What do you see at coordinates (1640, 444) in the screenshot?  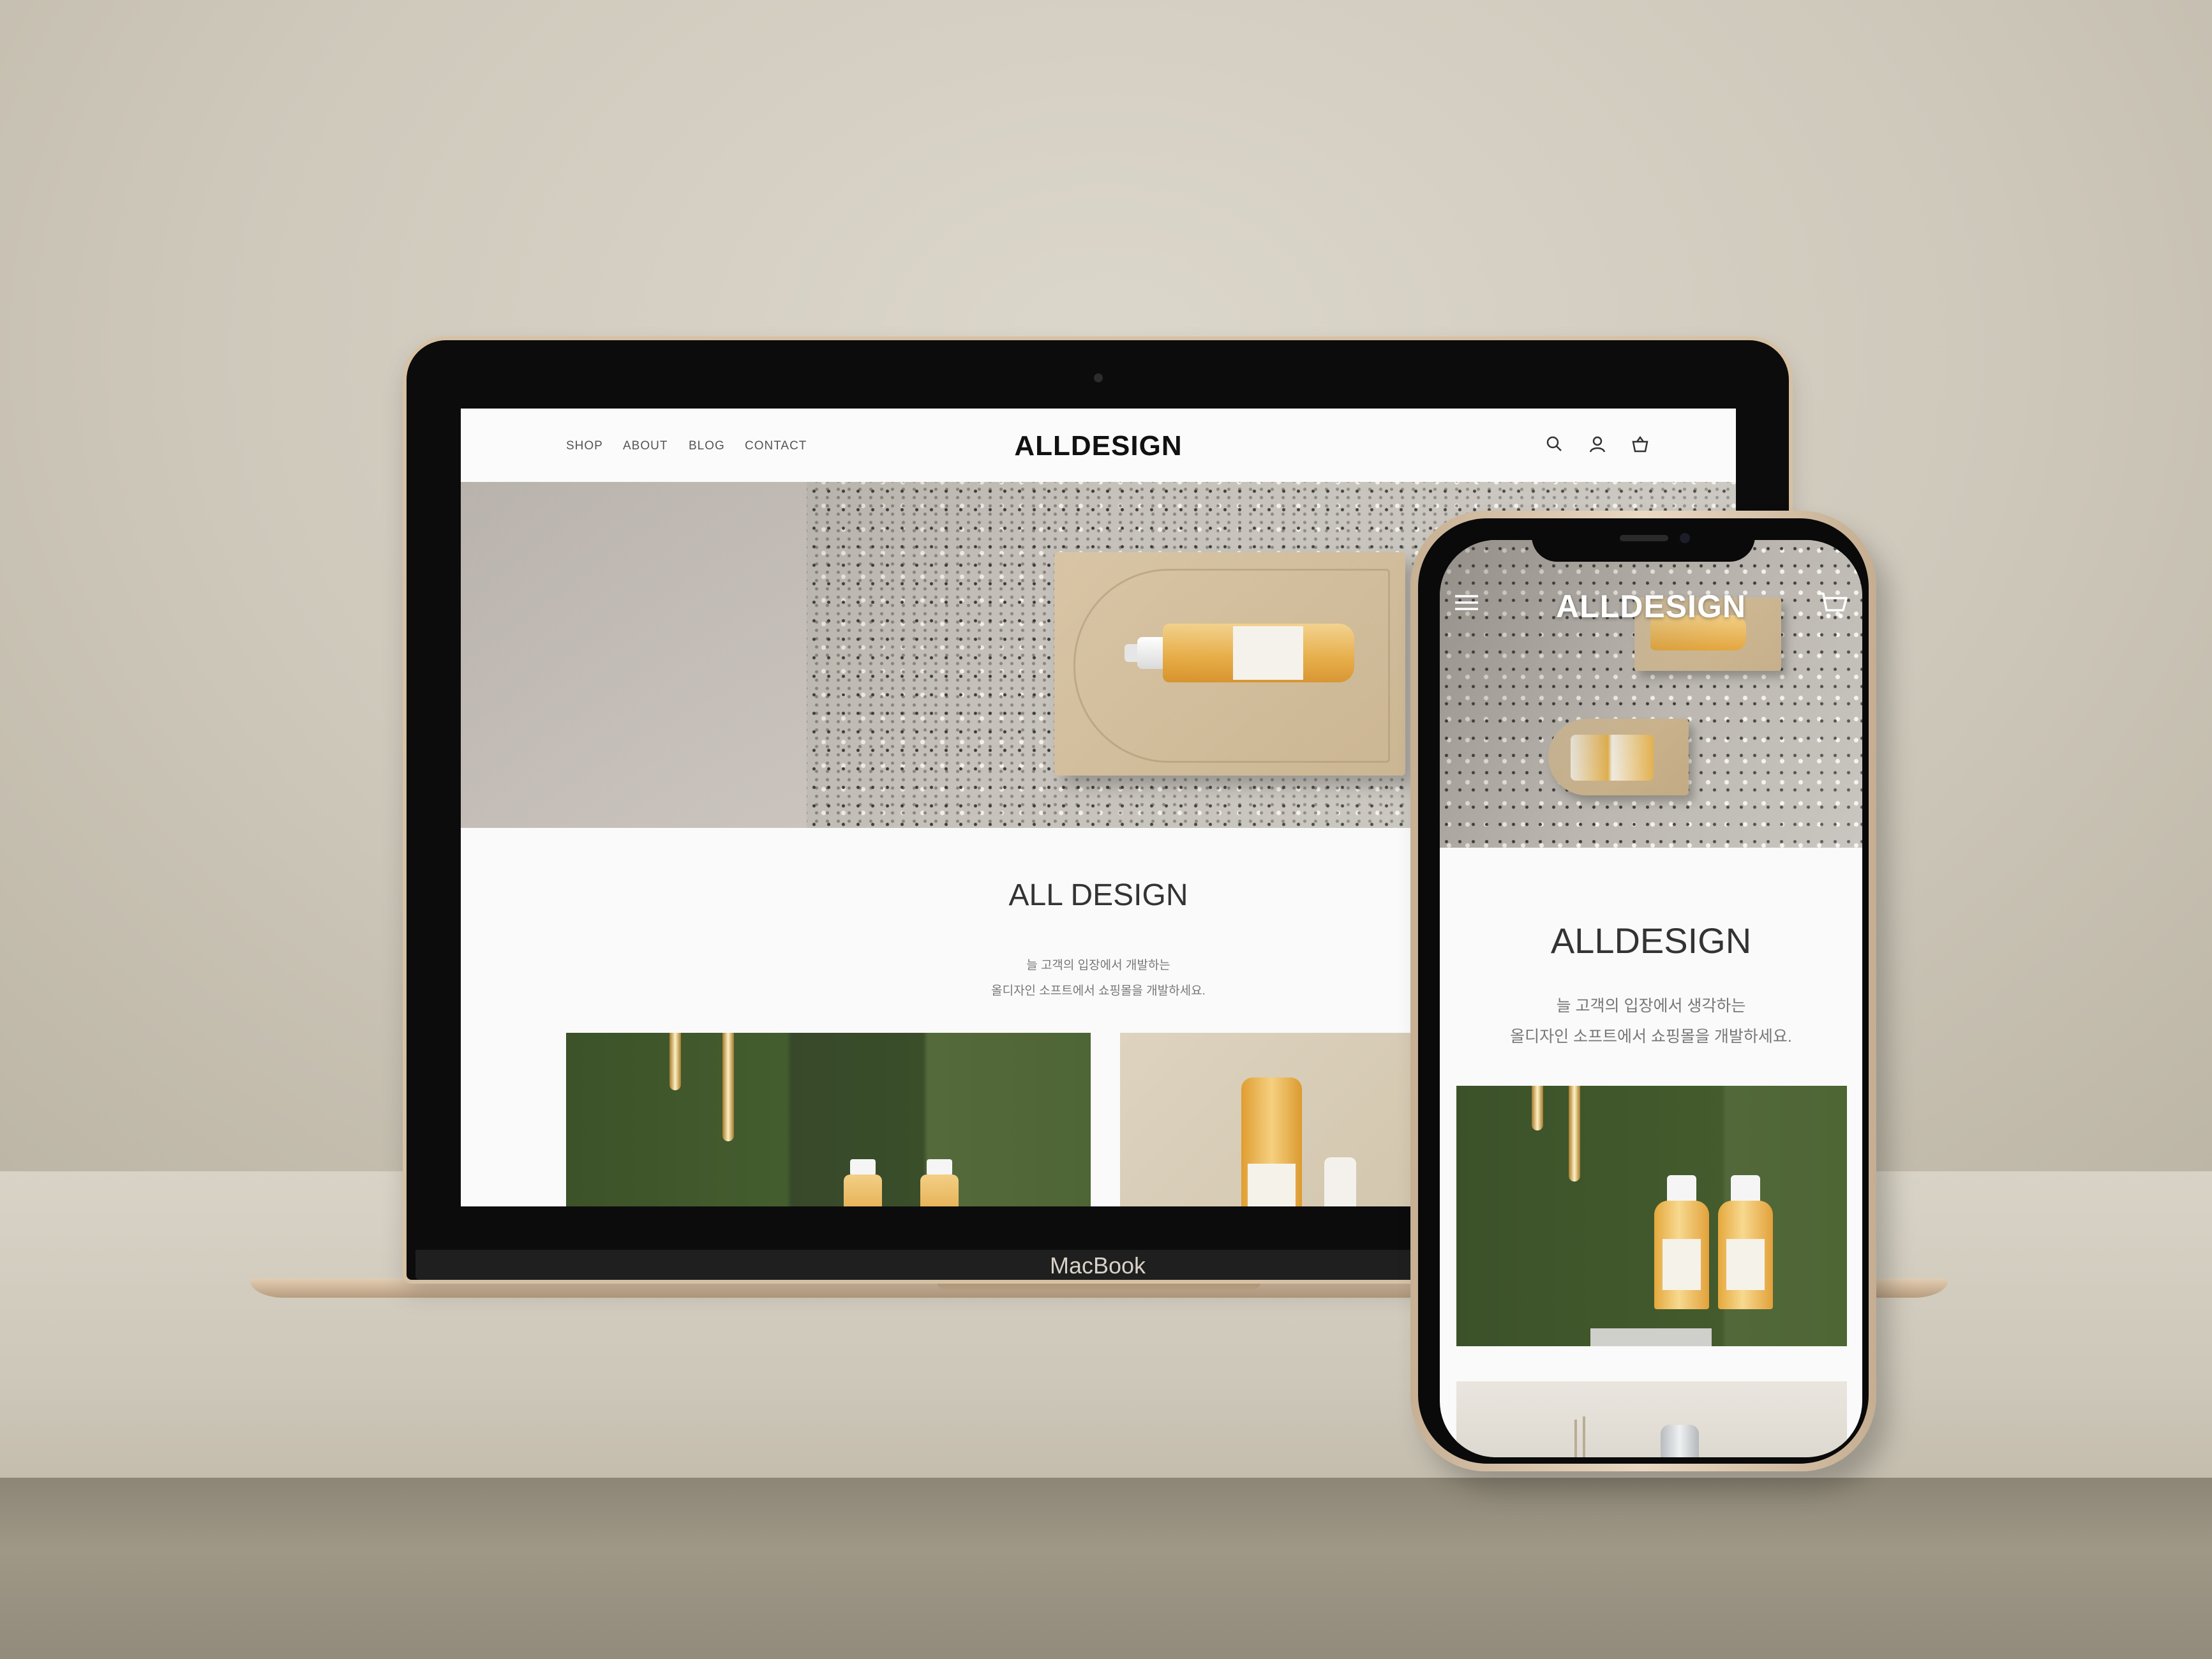 I see `shopping-bag-icon` at bounding box center [1640, 444].